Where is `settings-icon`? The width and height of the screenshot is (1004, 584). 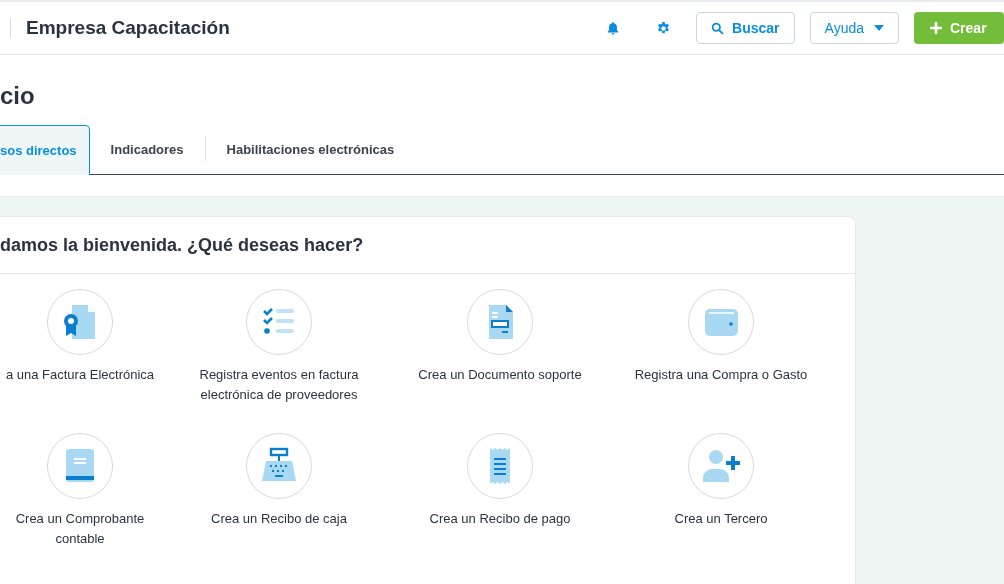 settings-icon is located at coordinates (664, 28).